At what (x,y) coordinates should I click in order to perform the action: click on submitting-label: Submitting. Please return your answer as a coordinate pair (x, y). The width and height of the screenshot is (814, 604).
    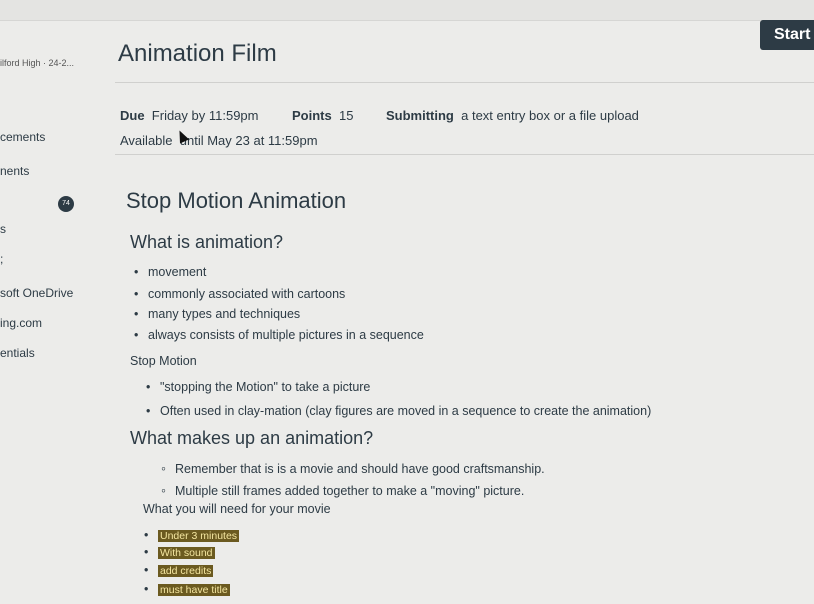
    Looking at the image, I should click on (420, 115).